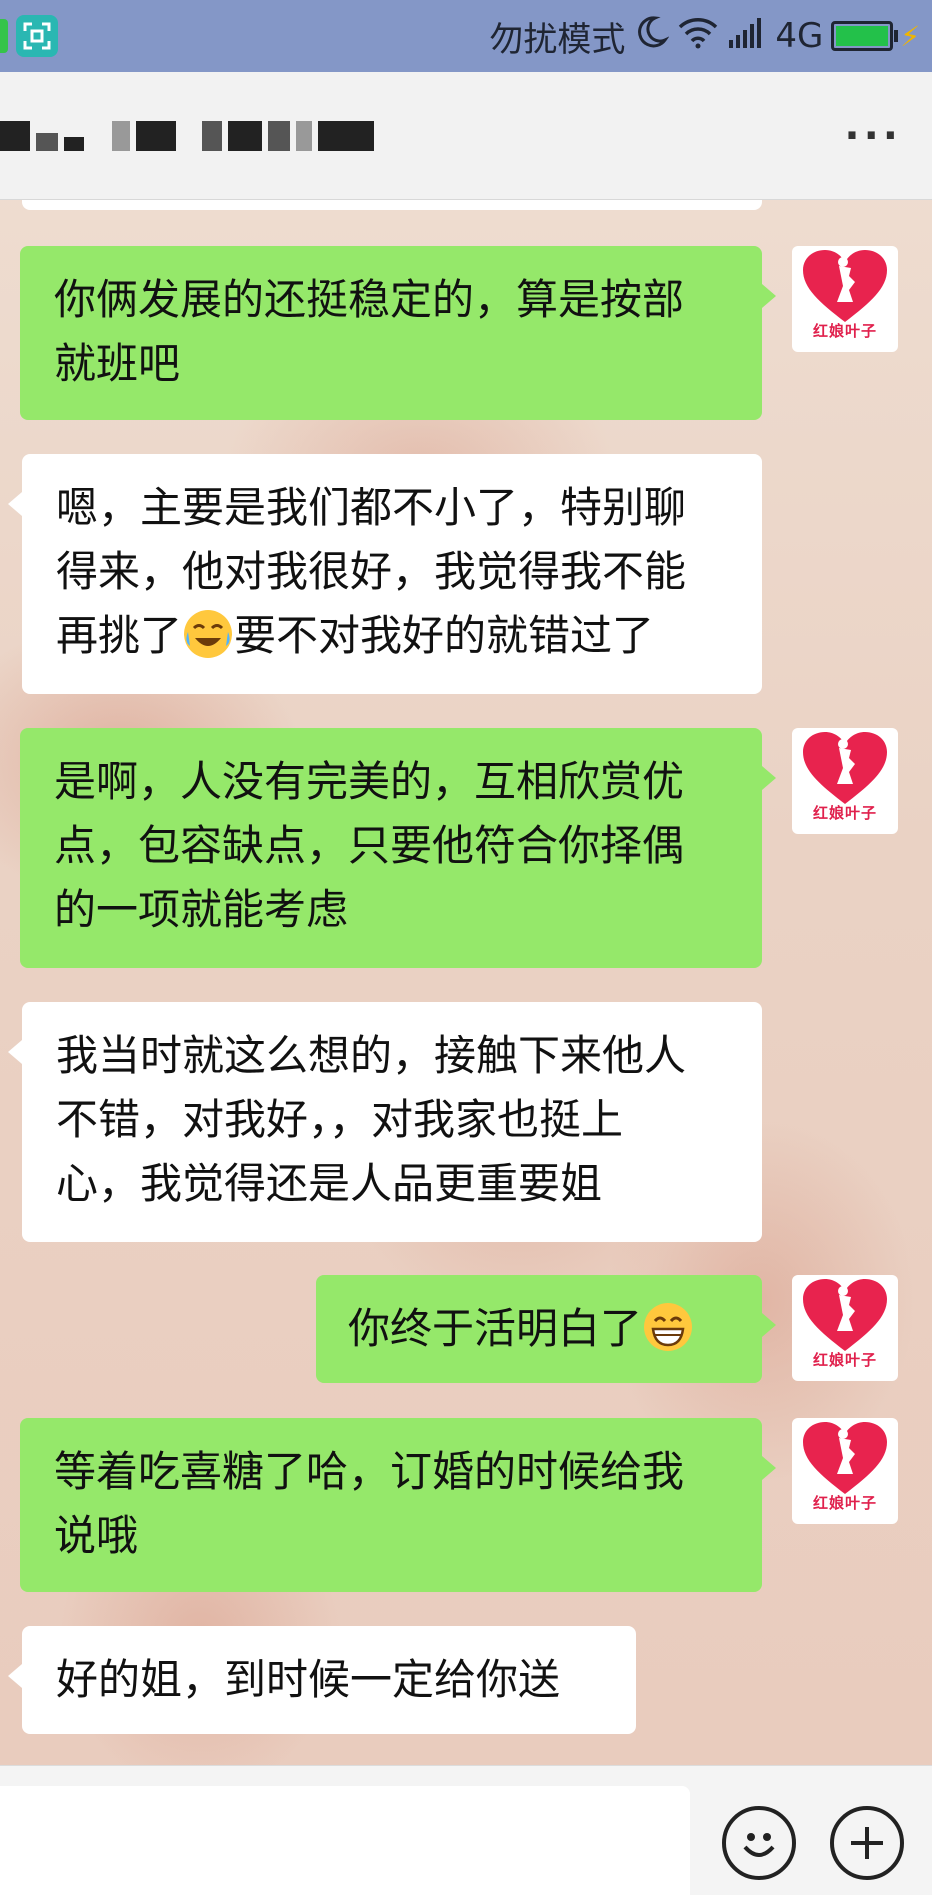 The image size is (932, 1895). I want to click on call-indicator, so click(4, 36).